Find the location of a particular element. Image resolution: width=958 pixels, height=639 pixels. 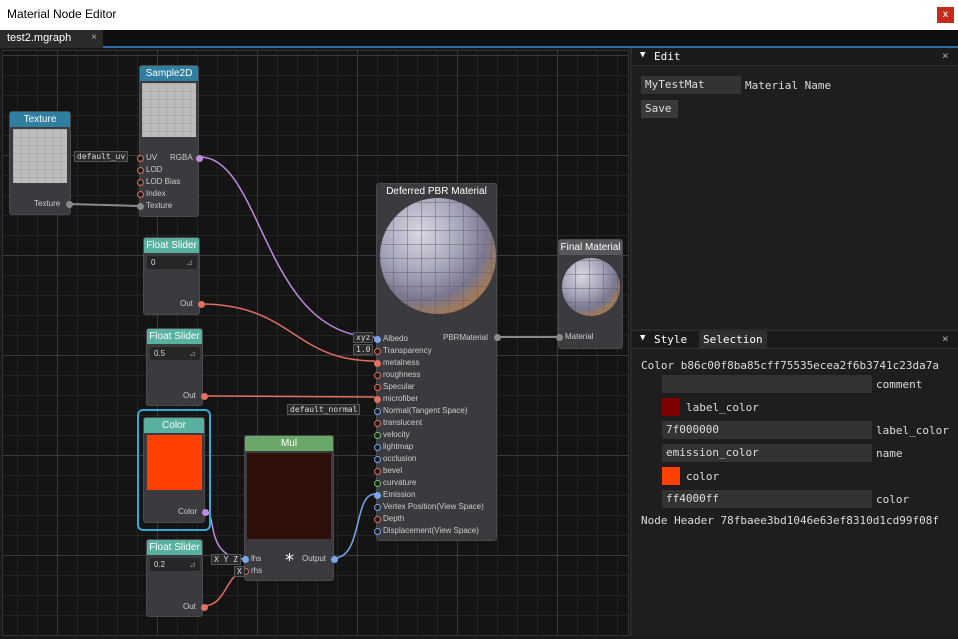

color-input: ff4000ff is located at coordinates (767, 499).